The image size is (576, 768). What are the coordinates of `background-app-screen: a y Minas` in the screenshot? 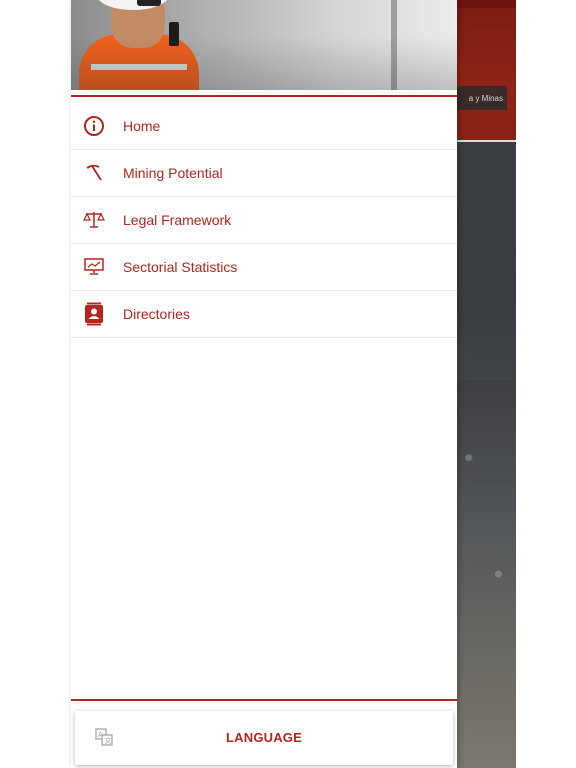 It's located at (486, 384).